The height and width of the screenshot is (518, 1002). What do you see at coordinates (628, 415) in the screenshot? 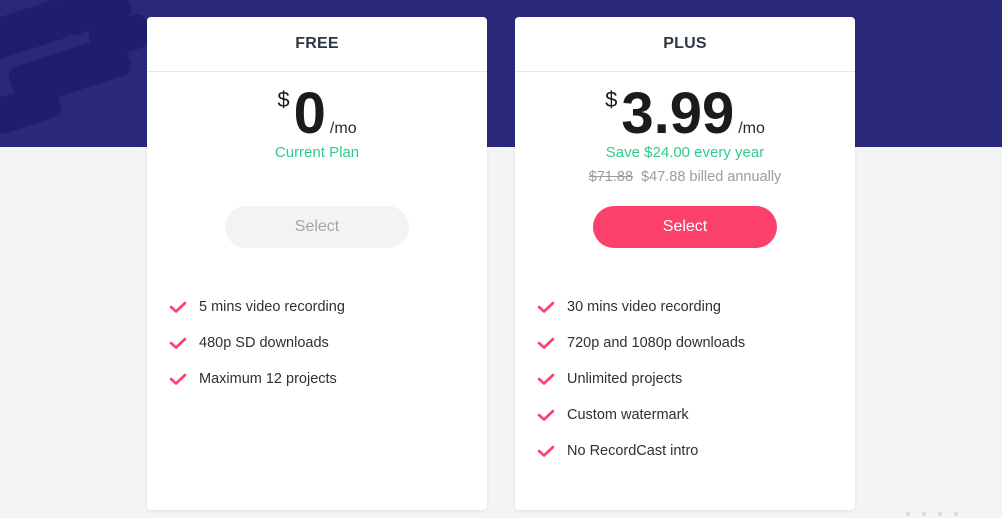
I see `feature-label: Custom watermark` at bounding box center [628, 415].